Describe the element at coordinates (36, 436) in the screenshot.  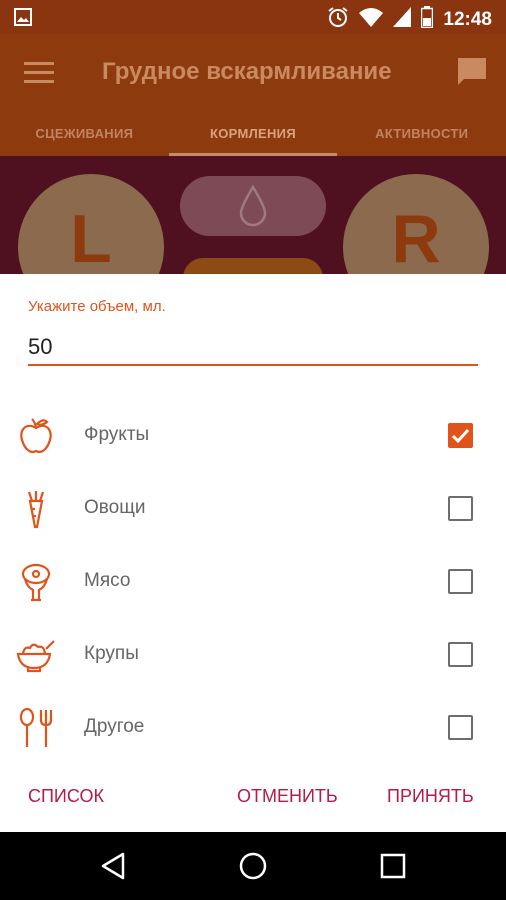
I see `apple-icon` at that location.